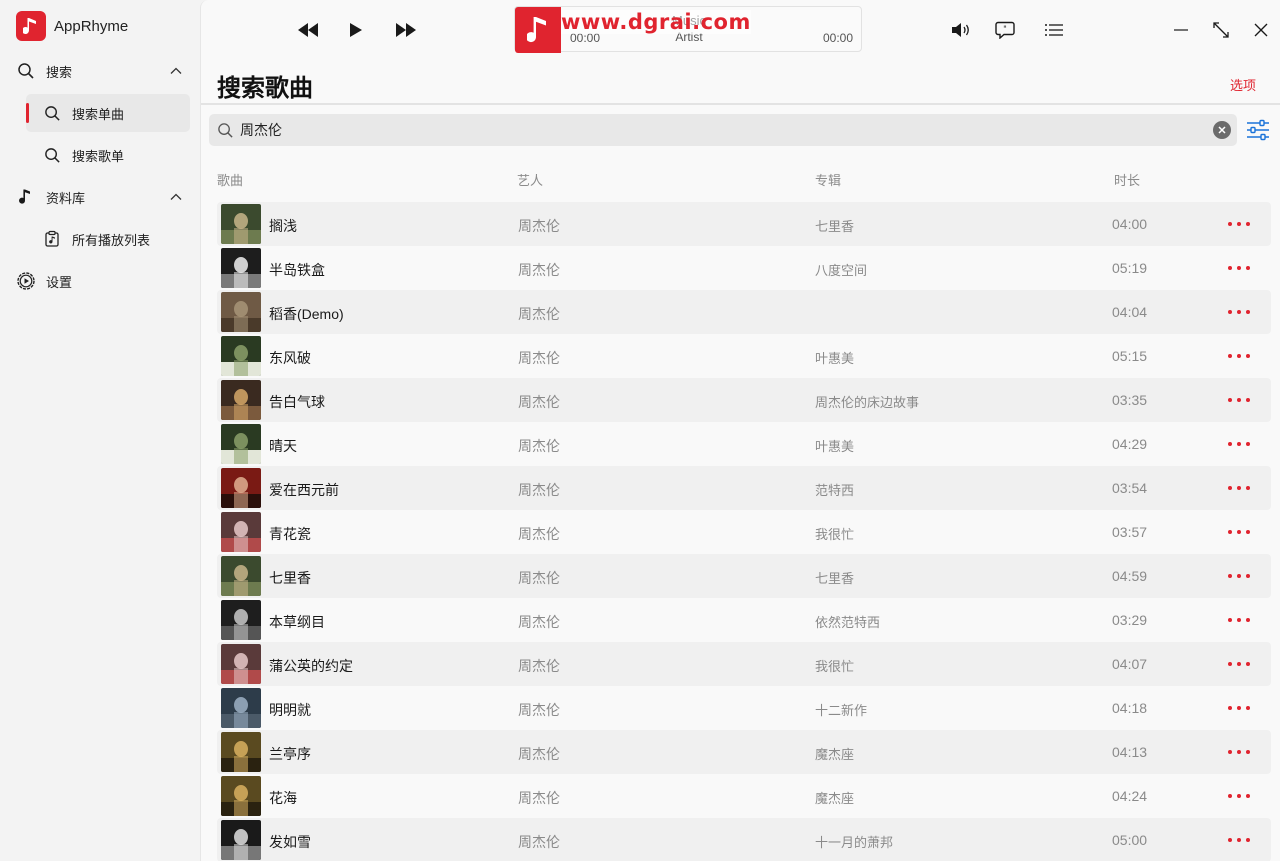  I want to click on song-duration: 03:29, so click(1130, 620).